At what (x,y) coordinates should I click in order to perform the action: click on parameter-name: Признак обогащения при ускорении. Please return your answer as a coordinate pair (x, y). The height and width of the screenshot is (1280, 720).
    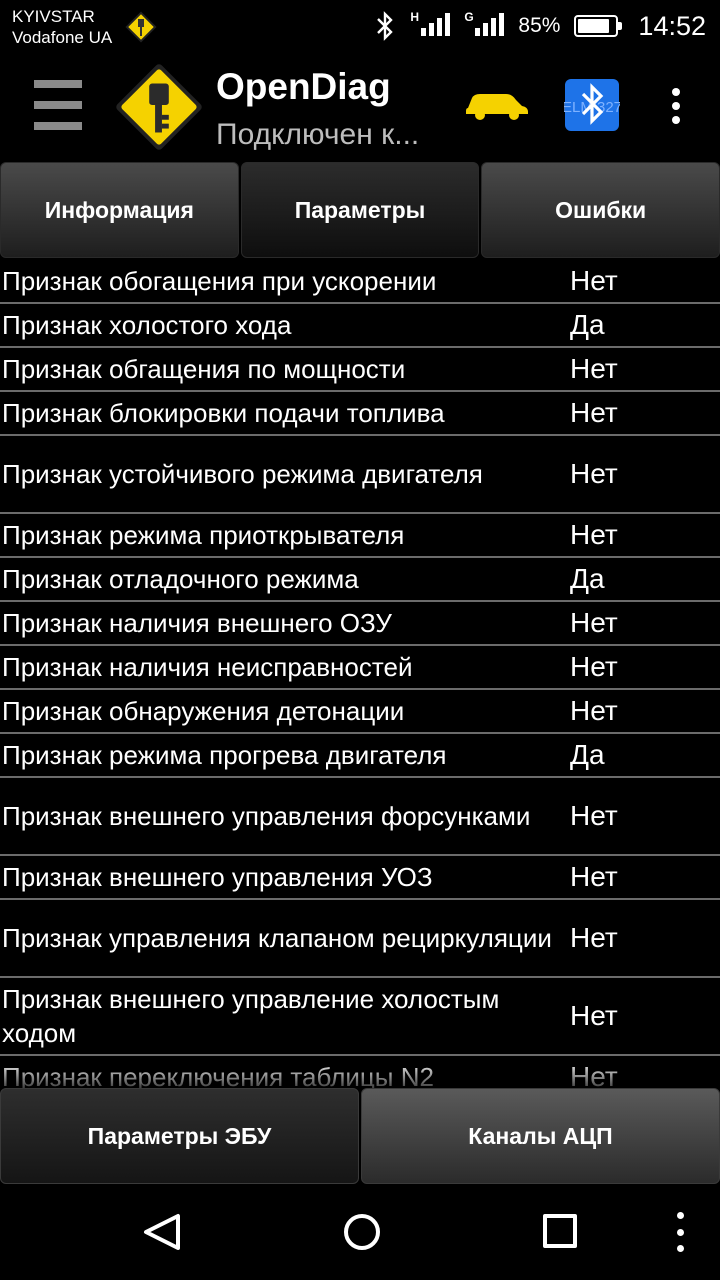
    Looking at the image, I should click on (219, 281).